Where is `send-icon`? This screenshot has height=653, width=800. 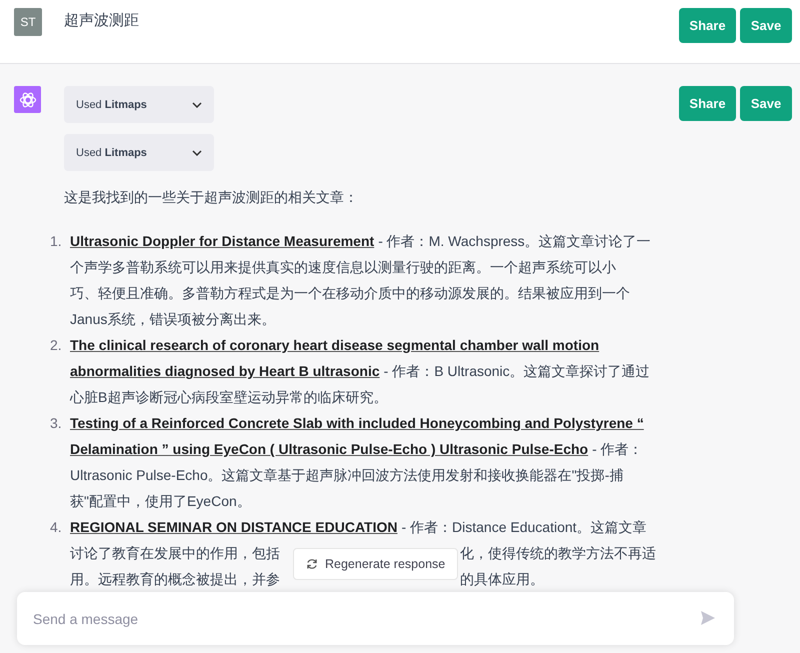 send-icon is located at coordinates (708, 618).